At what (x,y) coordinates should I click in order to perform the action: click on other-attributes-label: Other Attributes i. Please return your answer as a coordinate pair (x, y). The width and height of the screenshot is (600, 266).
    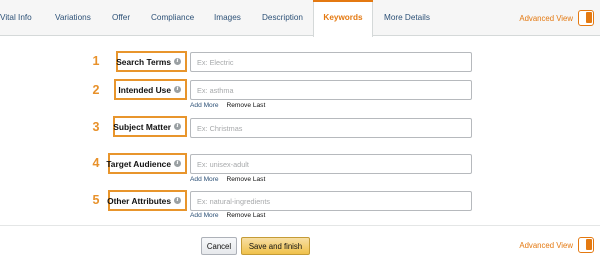
    Looking at the image, I should click on (147, 200).